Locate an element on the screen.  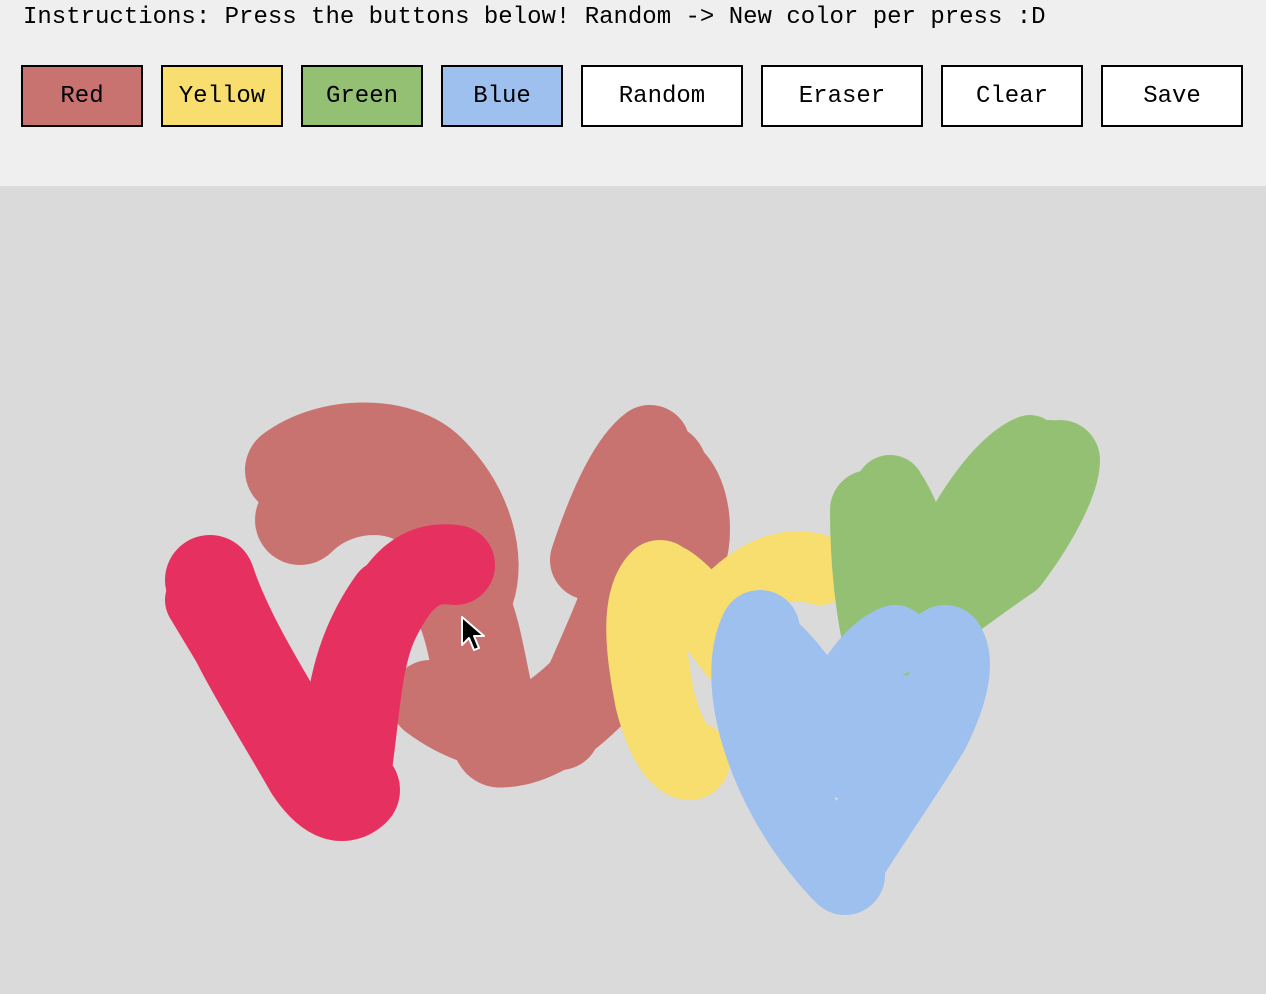
save-button: Save is located at coordinates (1172, 96).